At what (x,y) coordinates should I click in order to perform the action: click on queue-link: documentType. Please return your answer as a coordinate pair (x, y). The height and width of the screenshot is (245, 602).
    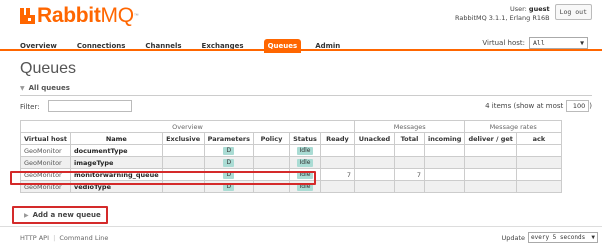
    Looking at the image, I should click on (116, 150).